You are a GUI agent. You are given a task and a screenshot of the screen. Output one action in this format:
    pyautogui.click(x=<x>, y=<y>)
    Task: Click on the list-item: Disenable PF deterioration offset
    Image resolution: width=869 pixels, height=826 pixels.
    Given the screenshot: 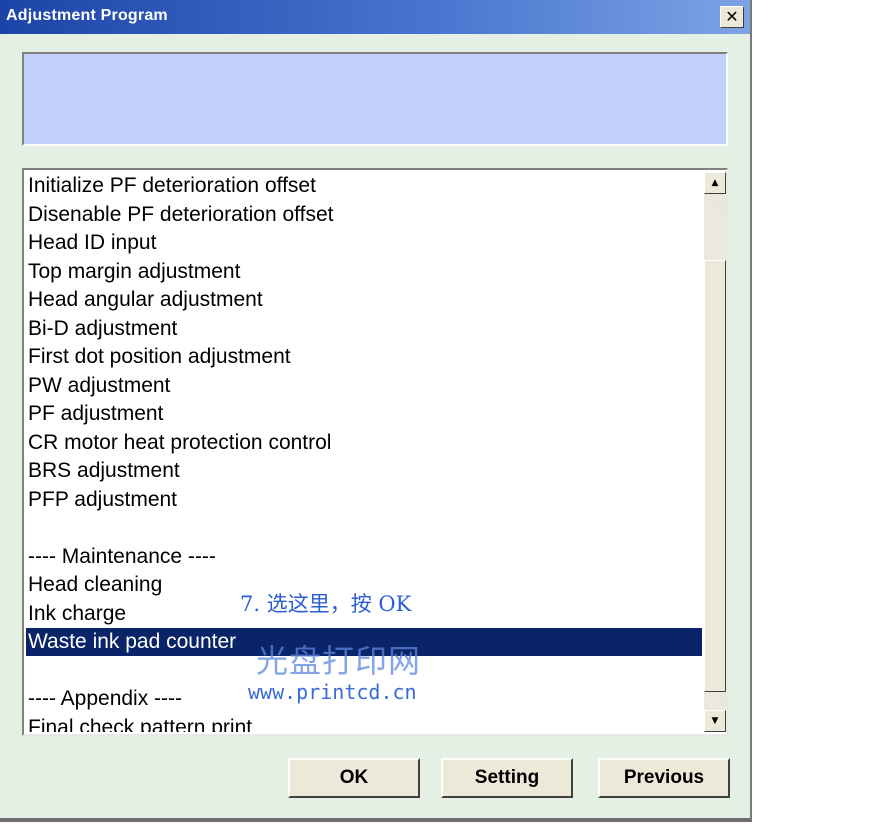 What is the action you would take?
    pyautogui.click(x=364, y=215)
    